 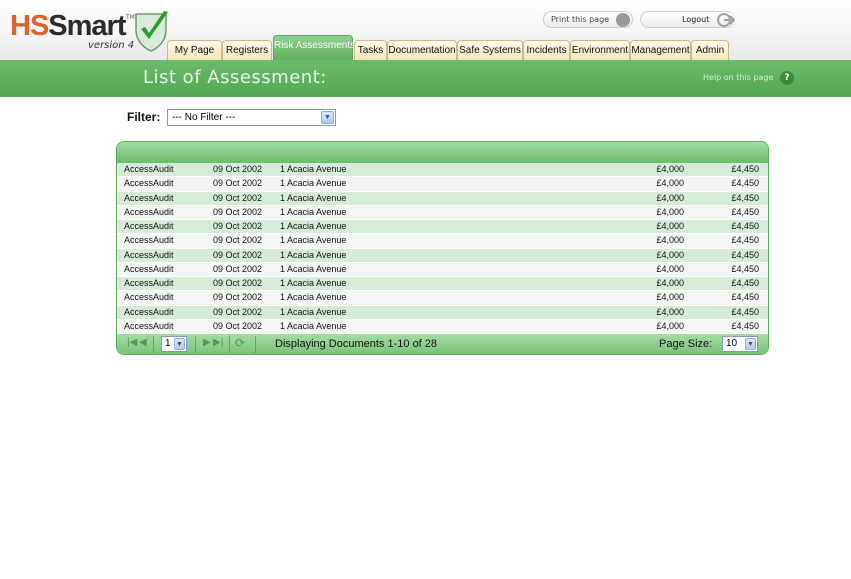 What do you see at coordinates (143, 345) in the screenshot?
I see `prev-page-icon: ◀` at bounding box center [143, 345].